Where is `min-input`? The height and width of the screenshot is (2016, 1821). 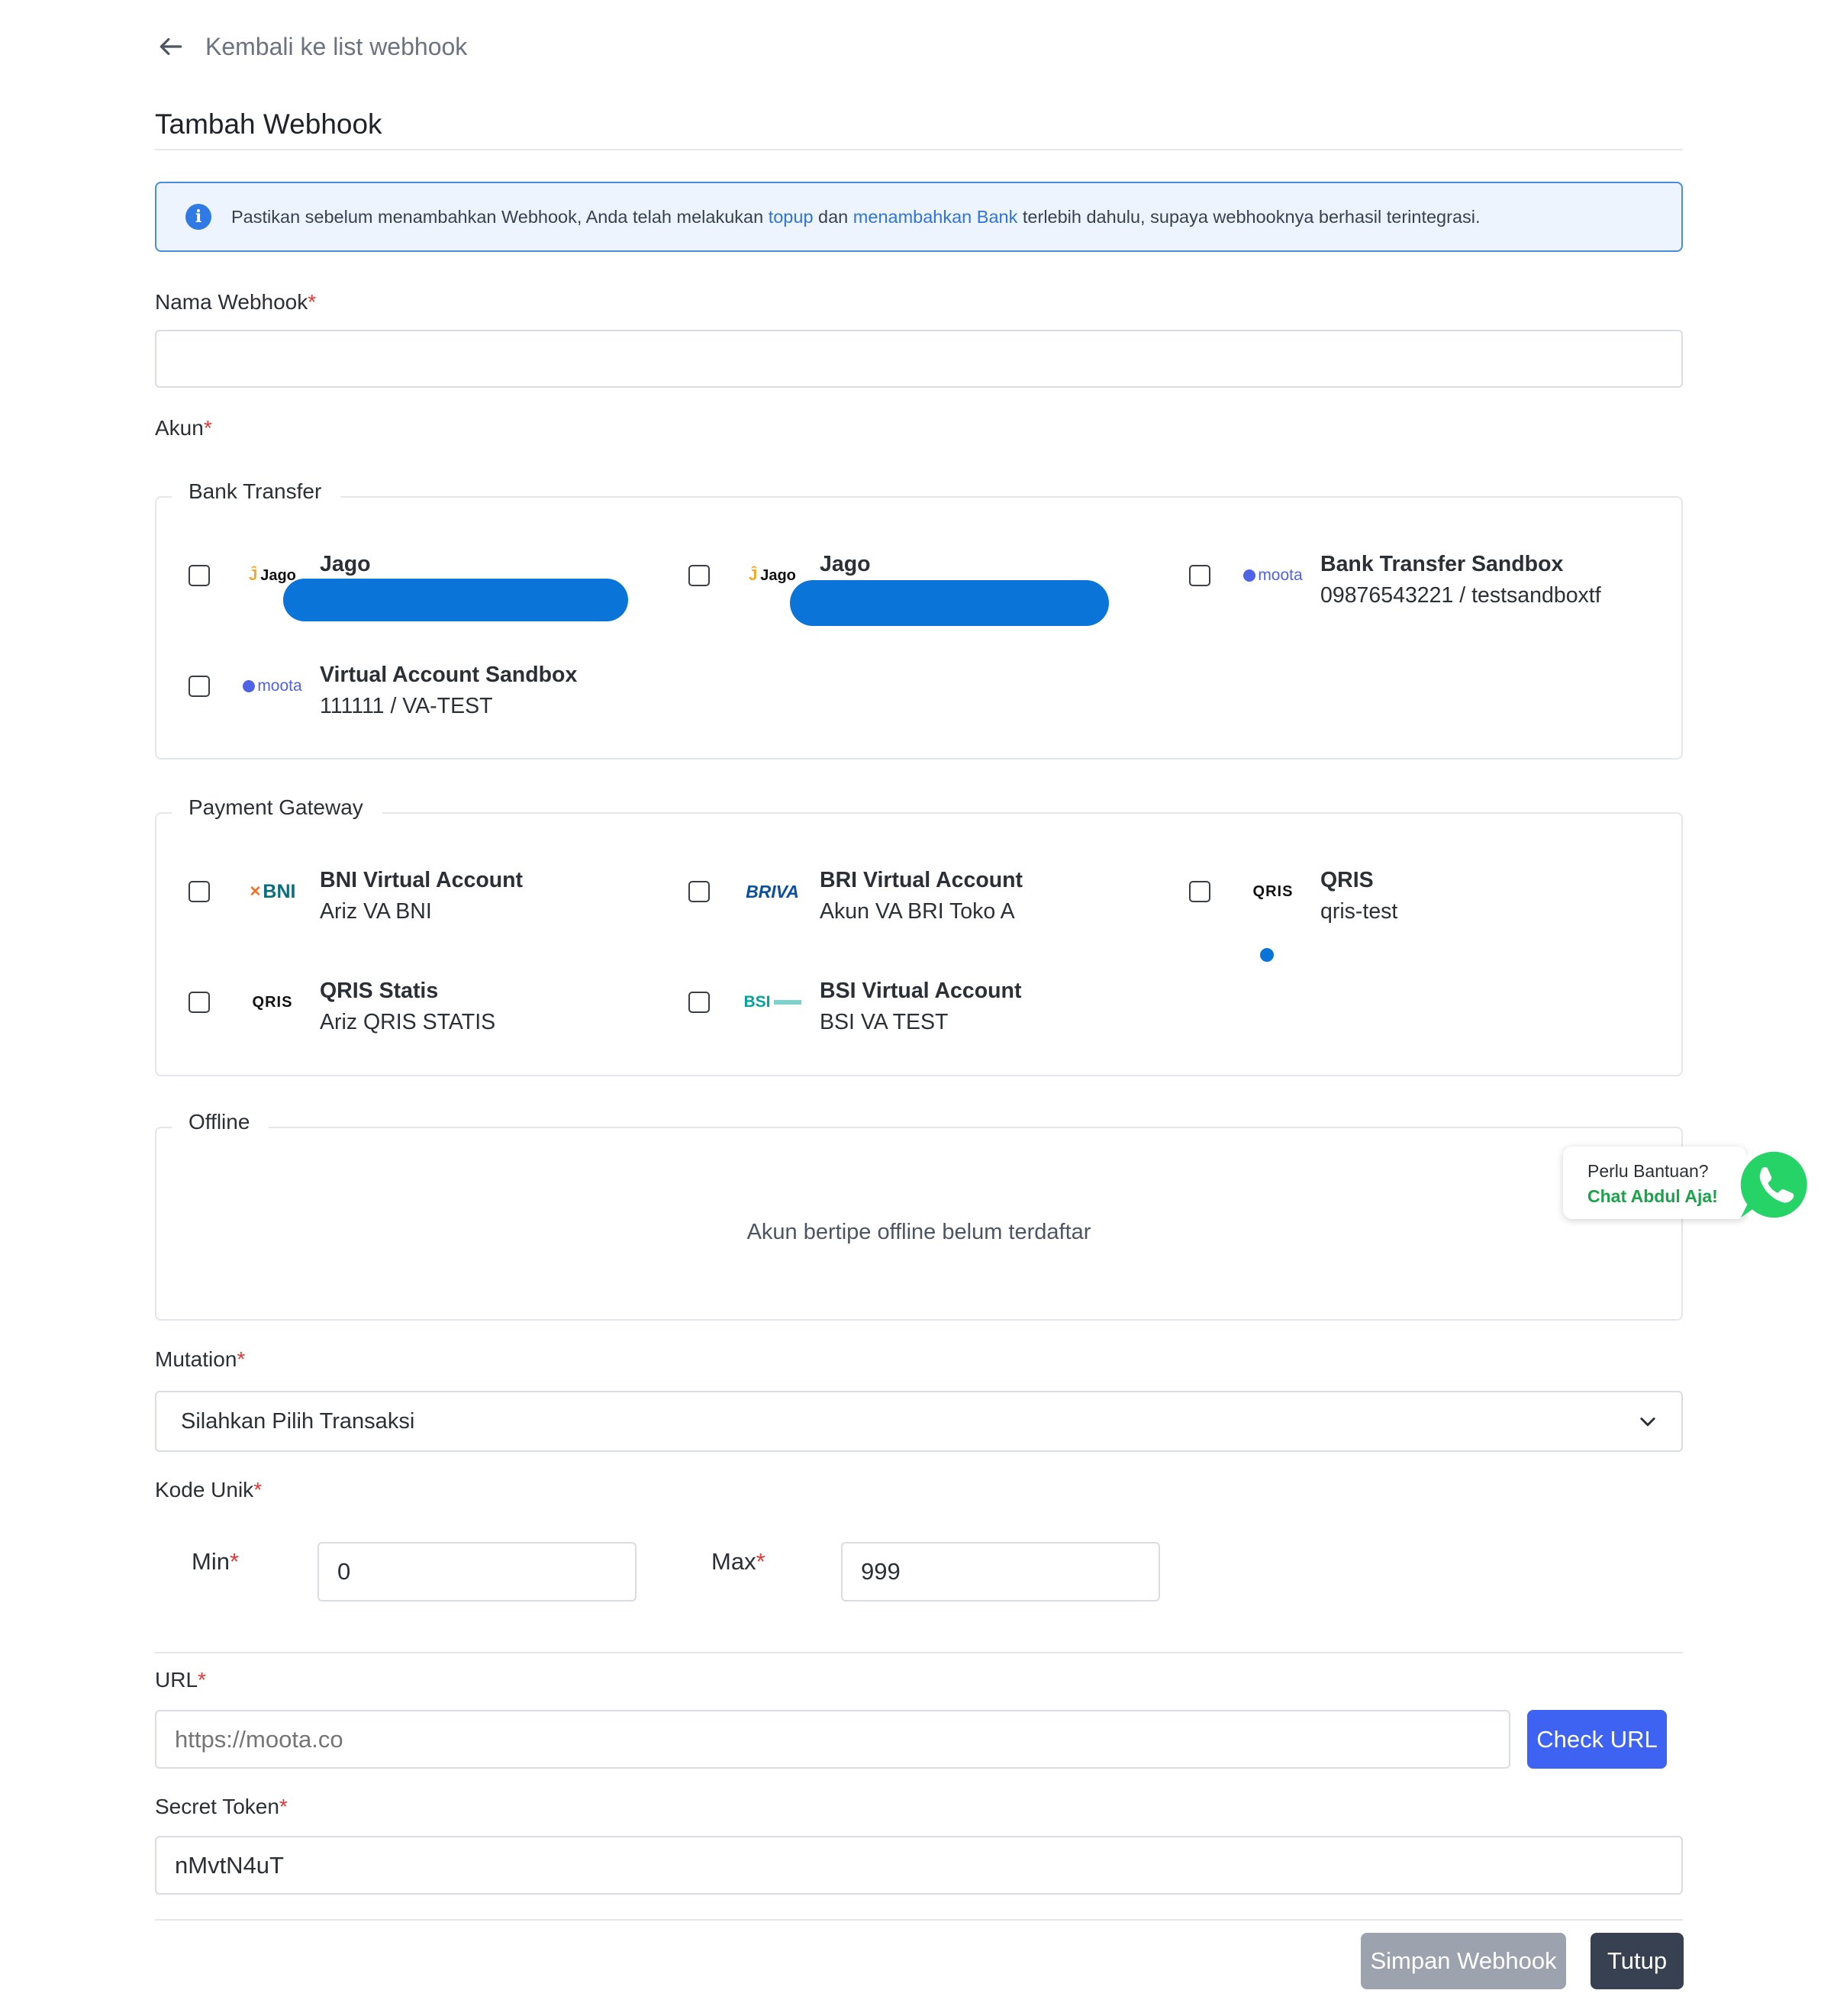 min-input is located at coordinates (477, 1572).